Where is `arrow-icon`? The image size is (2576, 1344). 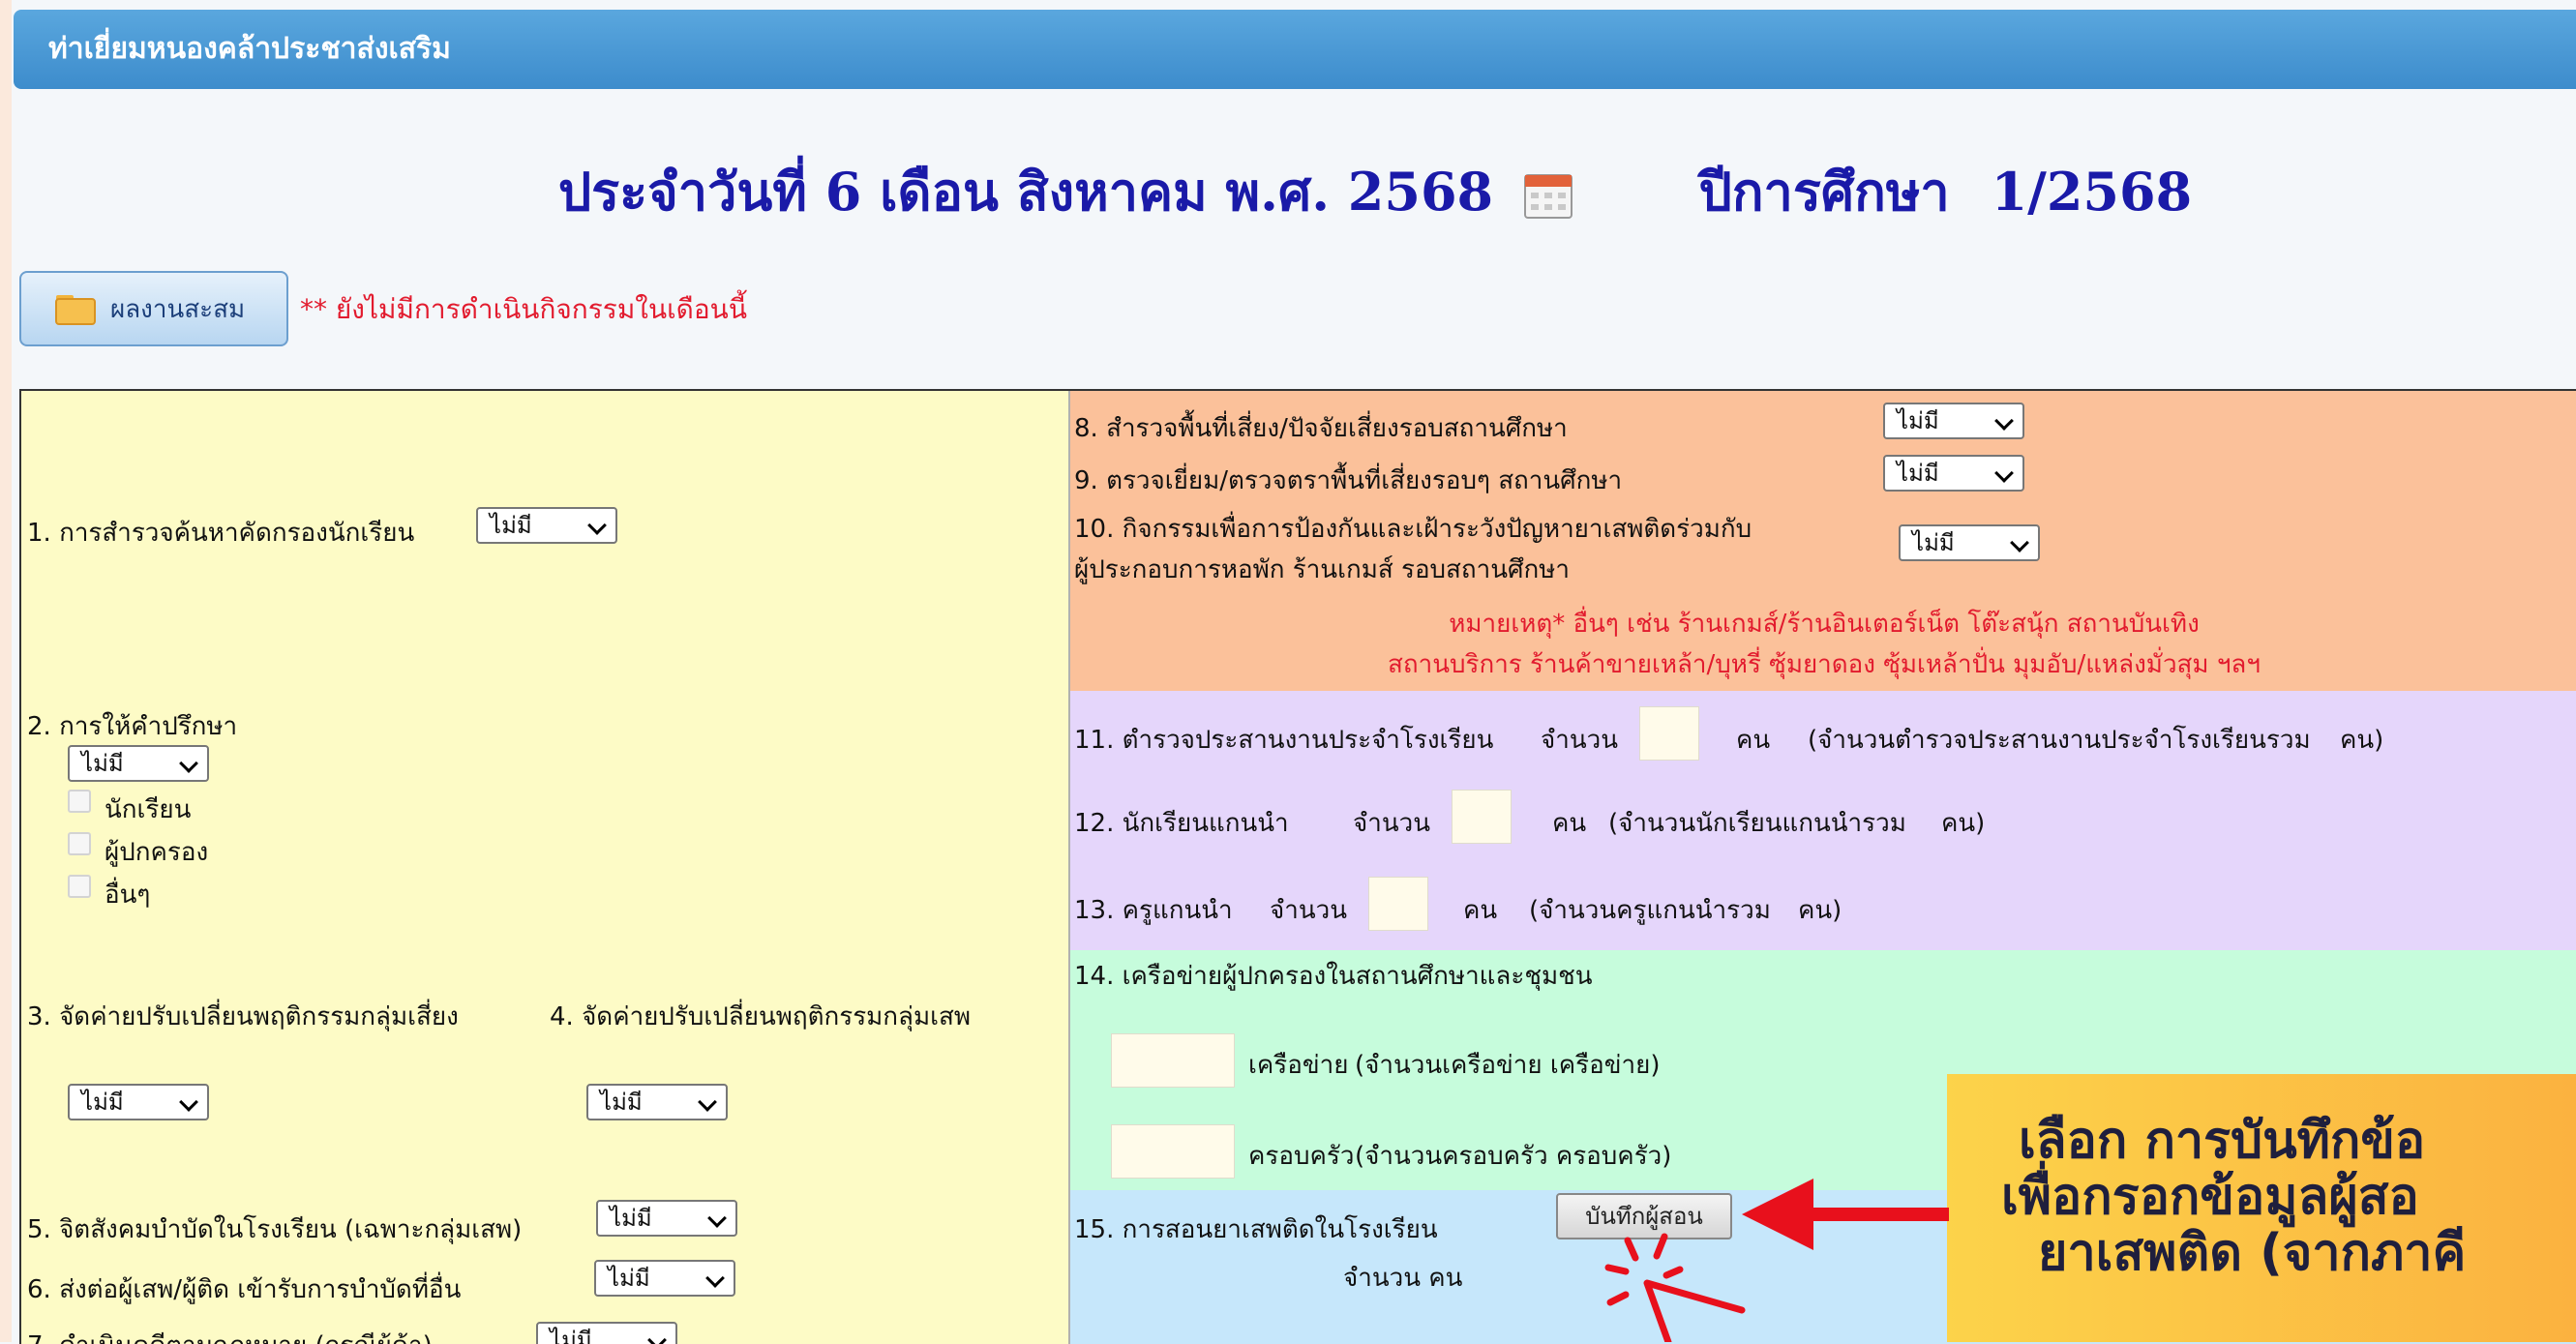 arrow-icon is located at coordinates (1845, 1214).